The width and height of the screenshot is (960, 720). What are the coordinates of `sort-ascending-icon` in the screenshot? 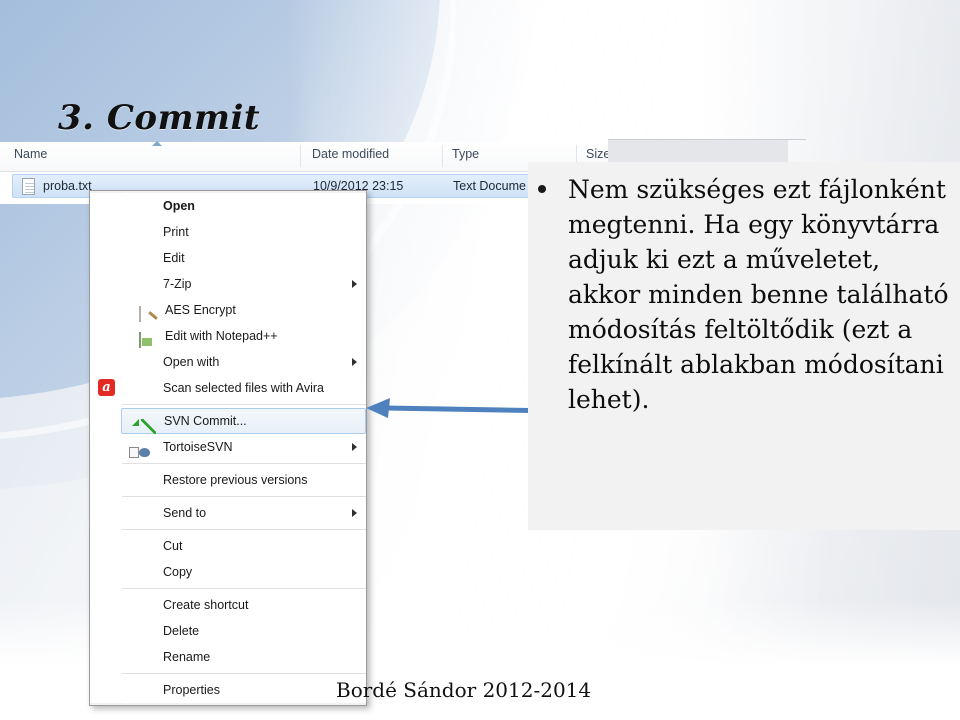 It's located at (157, 143).